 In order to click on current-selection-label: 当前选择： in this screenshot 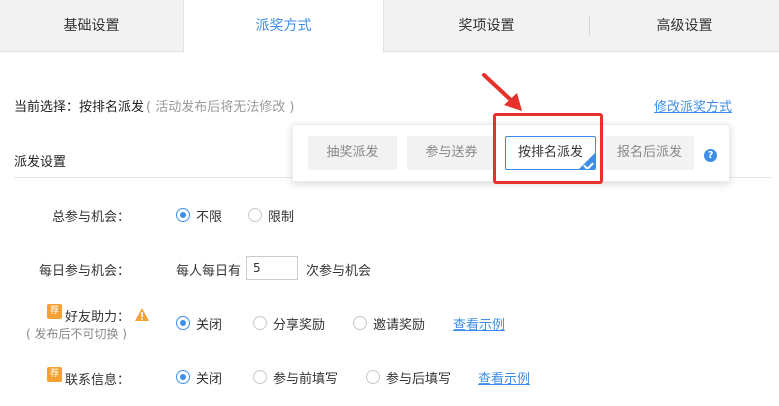, I will do `click(47, 107)`.